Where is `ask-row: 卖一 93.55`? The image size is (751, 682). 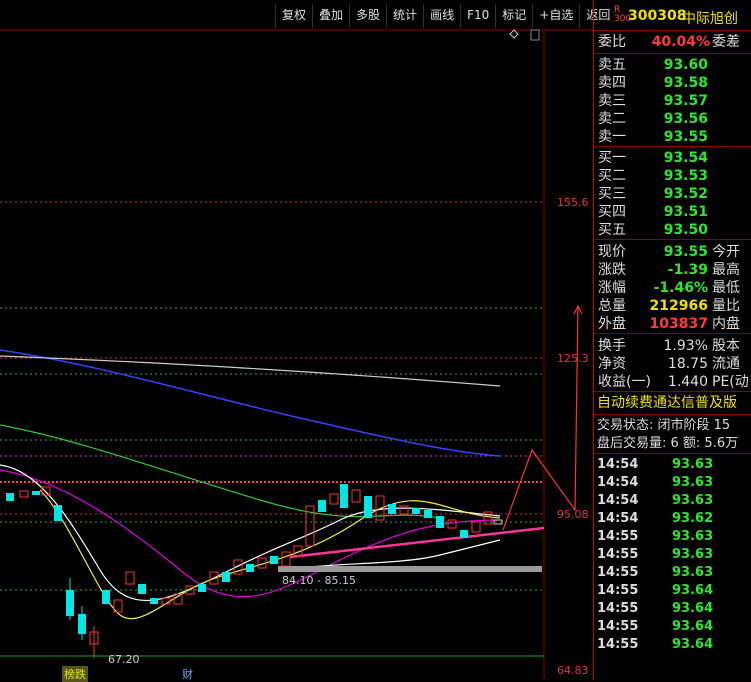 ask-row: 卖一 93.55 is located at coordinates (672, 137).